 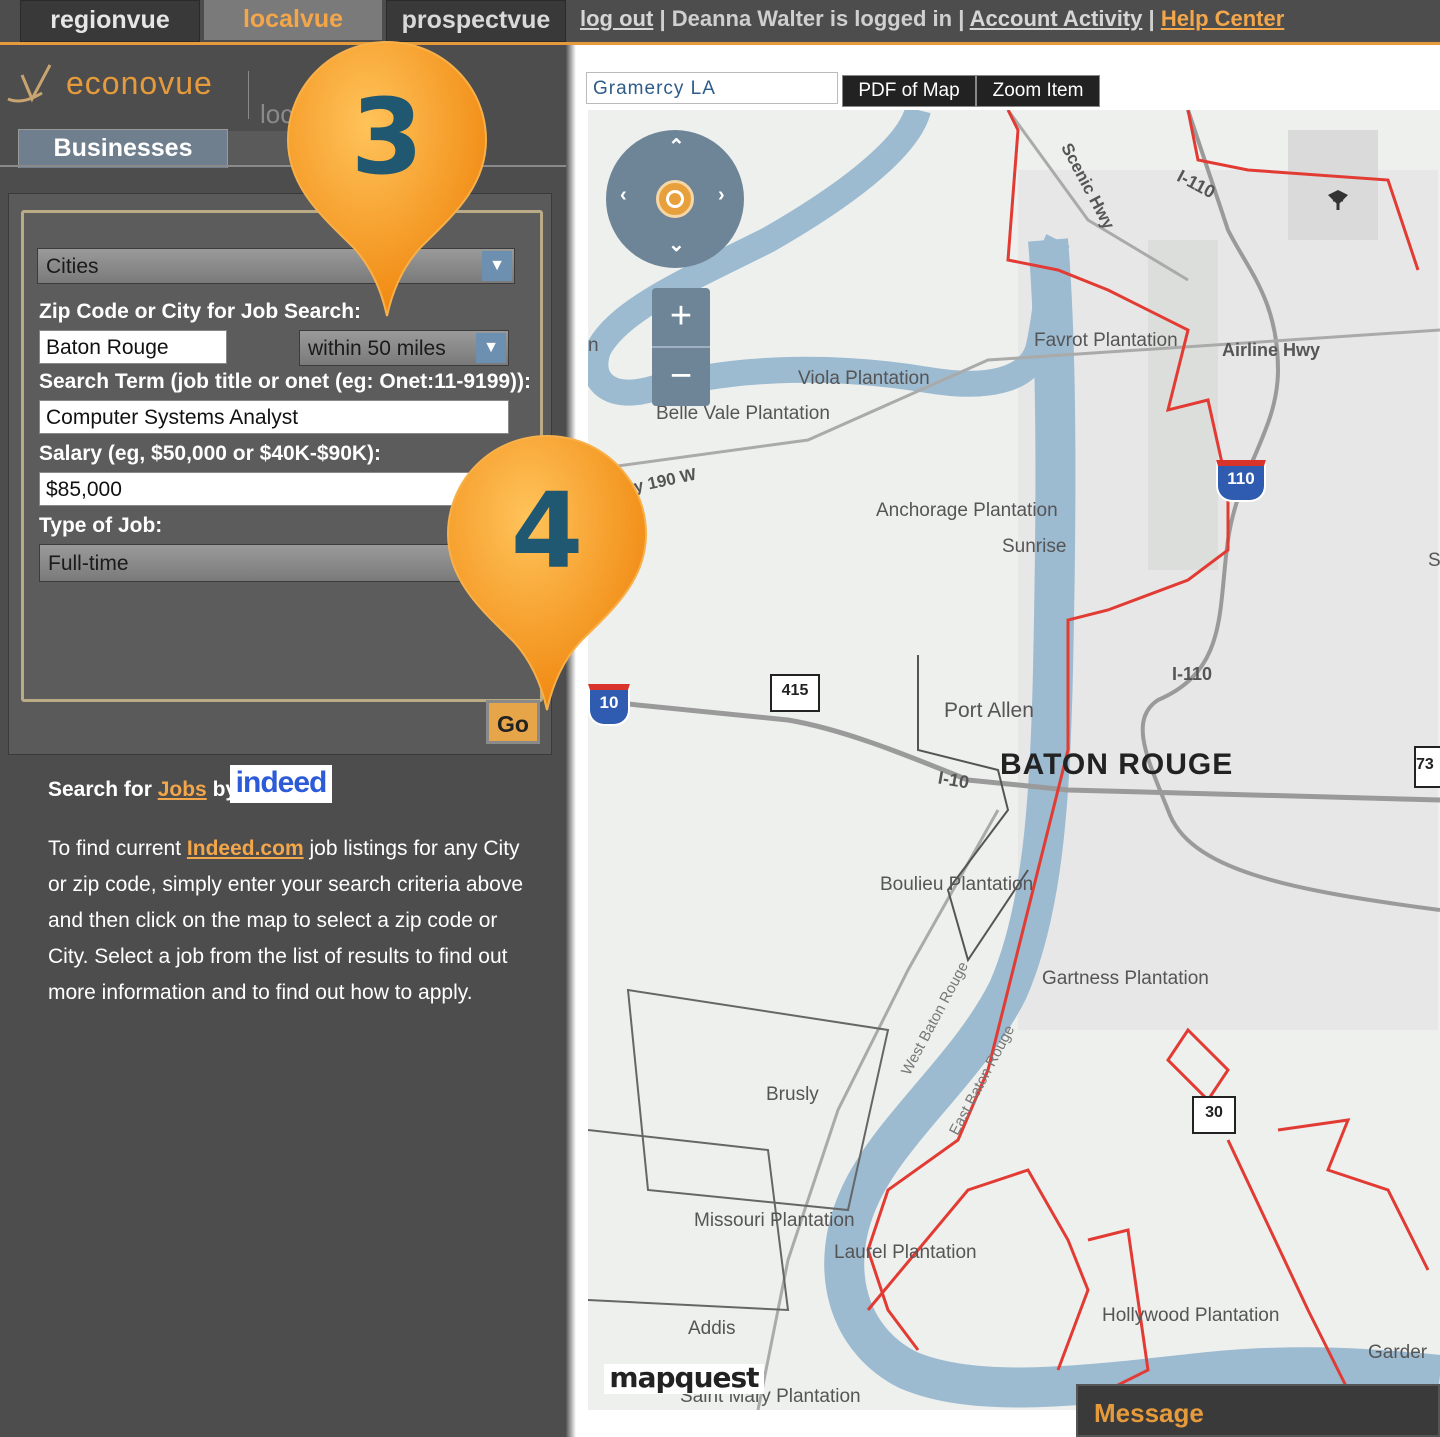 I want to click on map-label-i110-south: I-110, so click(x=1192, y=674).